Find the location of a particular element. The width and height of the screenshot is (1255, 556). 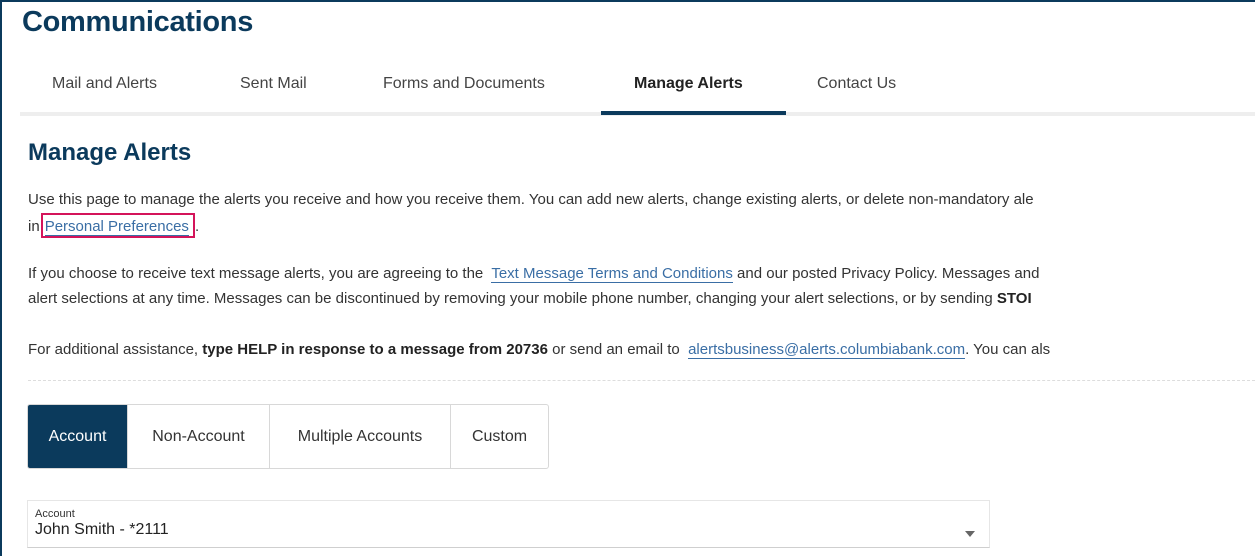

section-divider is located at coordinates (641, 380).